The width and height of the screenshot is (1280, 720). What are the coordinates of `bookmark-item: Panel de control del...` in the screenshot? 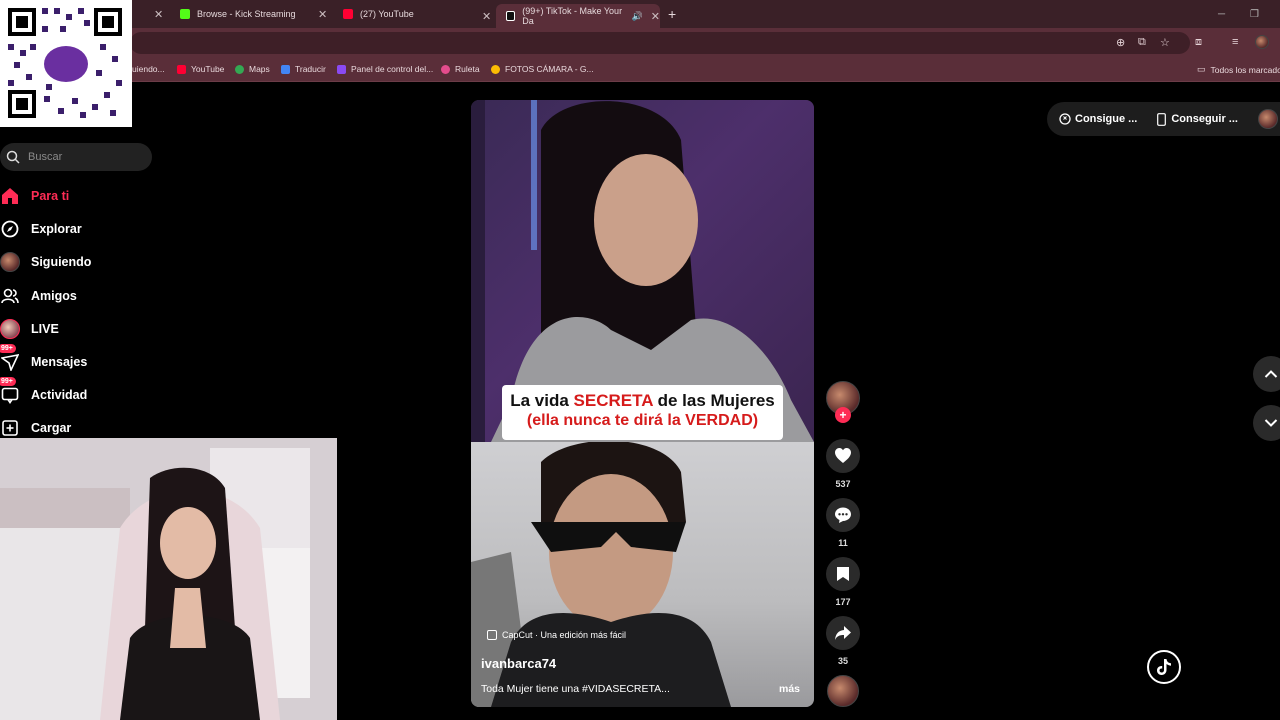 It's located at (385, 69).